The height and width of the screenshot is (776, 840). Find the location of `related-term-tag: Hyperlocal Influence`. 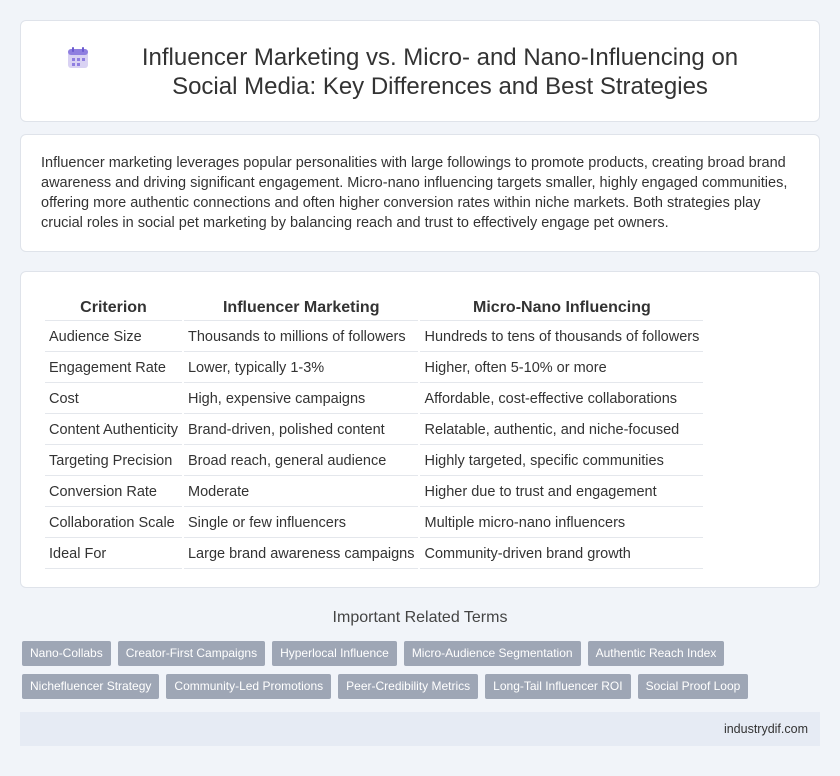

related-term-tag: Hyperlocal Influence is located at coordinates (334, 653).